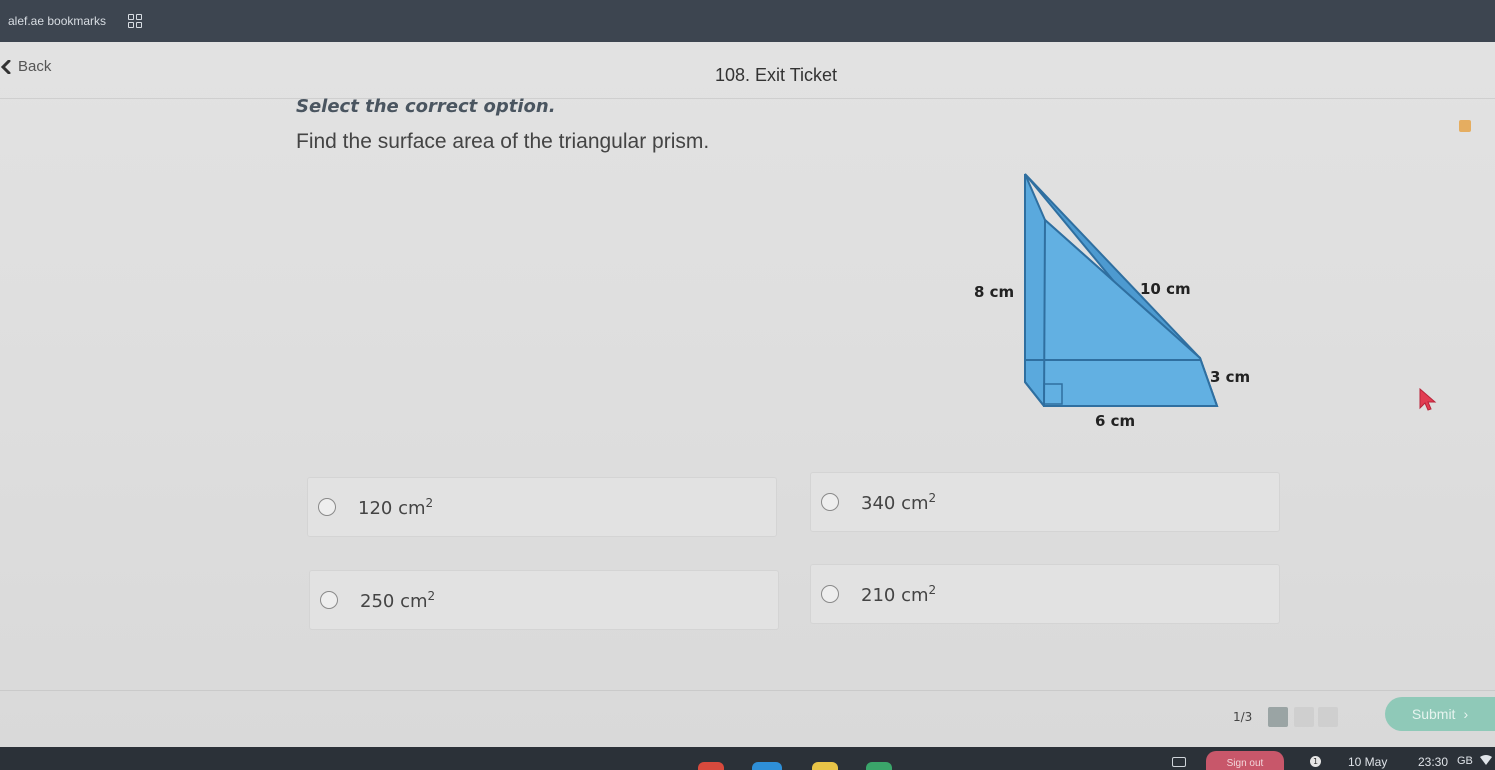  Describe the element at coordinates (1045, 502) in the screenshot. I see `option-2: 340 cm2` at that location.